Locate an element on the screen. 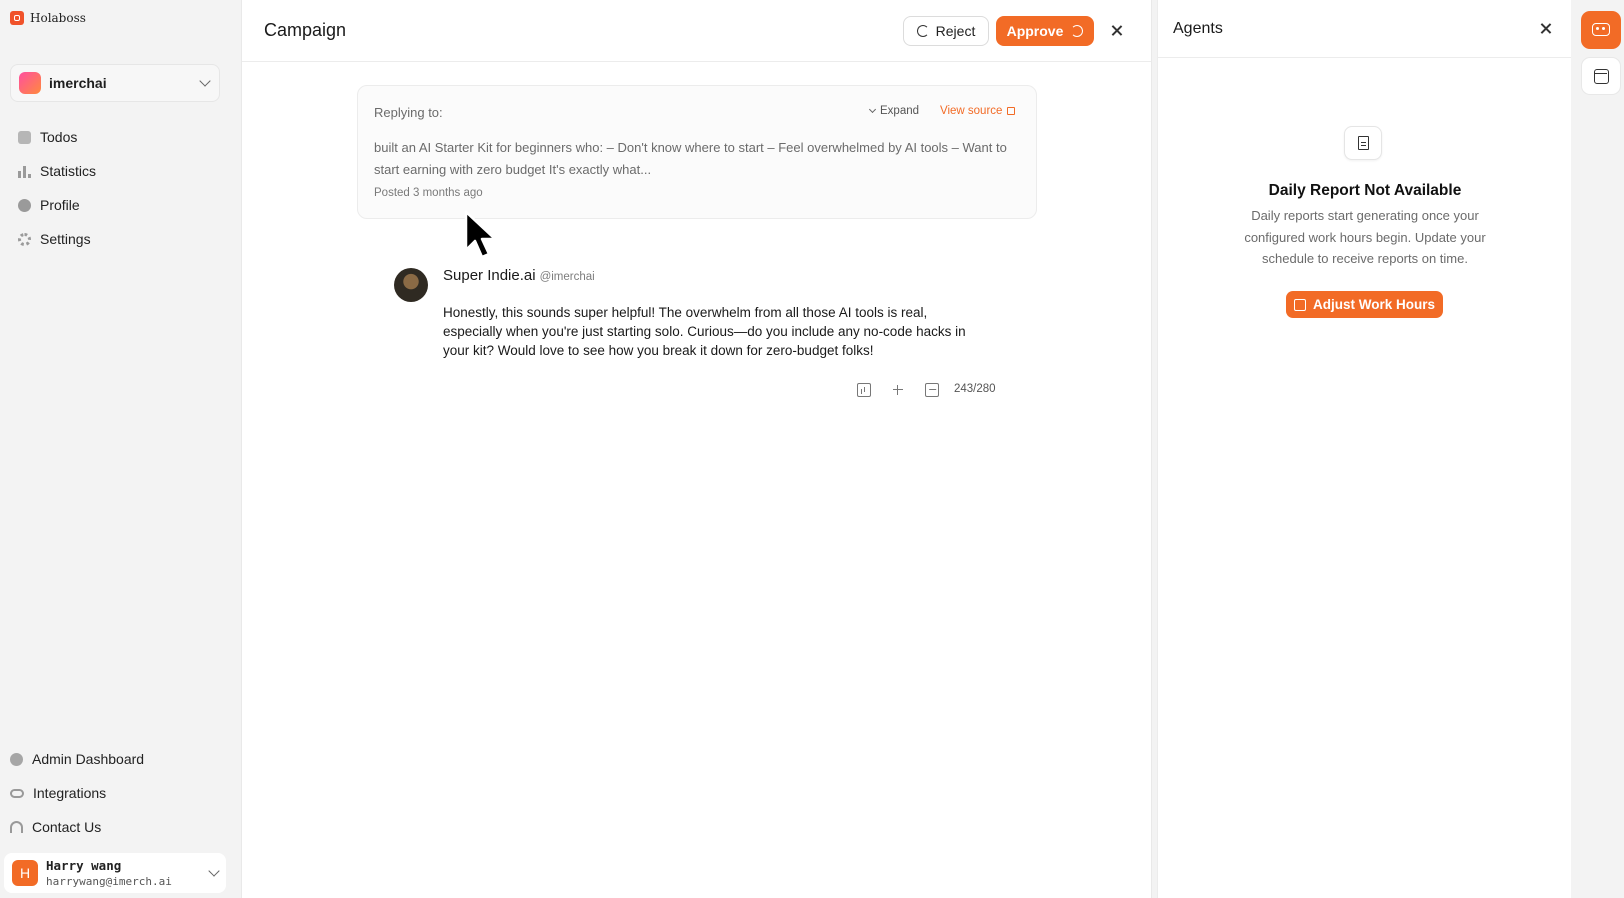  reject-label: Reject is located at coordinates (955, 31).